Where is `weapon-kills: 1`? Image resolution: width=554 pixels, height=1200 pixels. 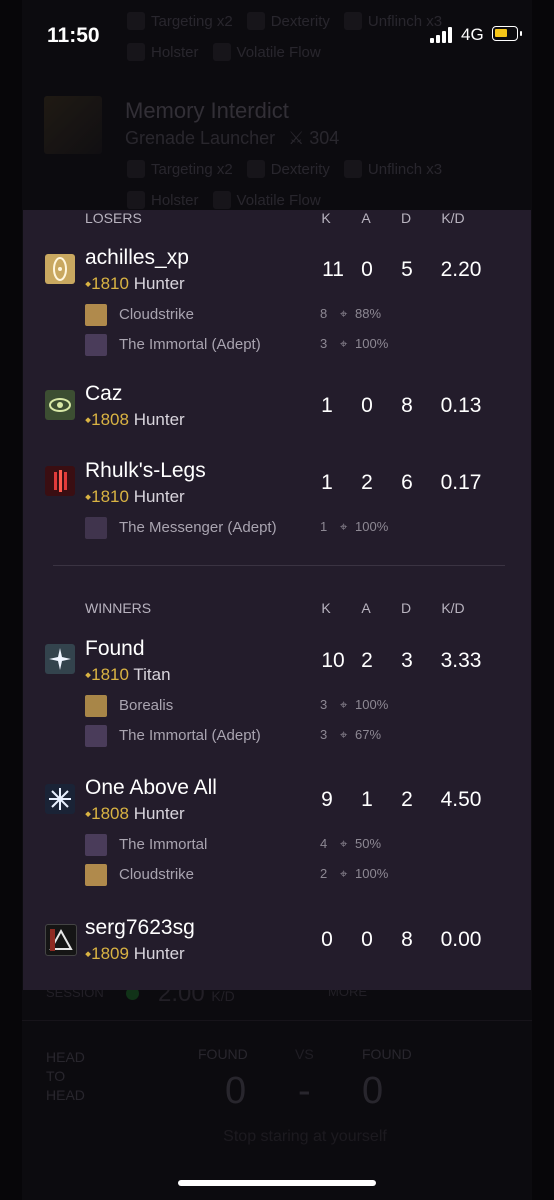 weapon-kills: 1 is located at coordinates (324, 526).